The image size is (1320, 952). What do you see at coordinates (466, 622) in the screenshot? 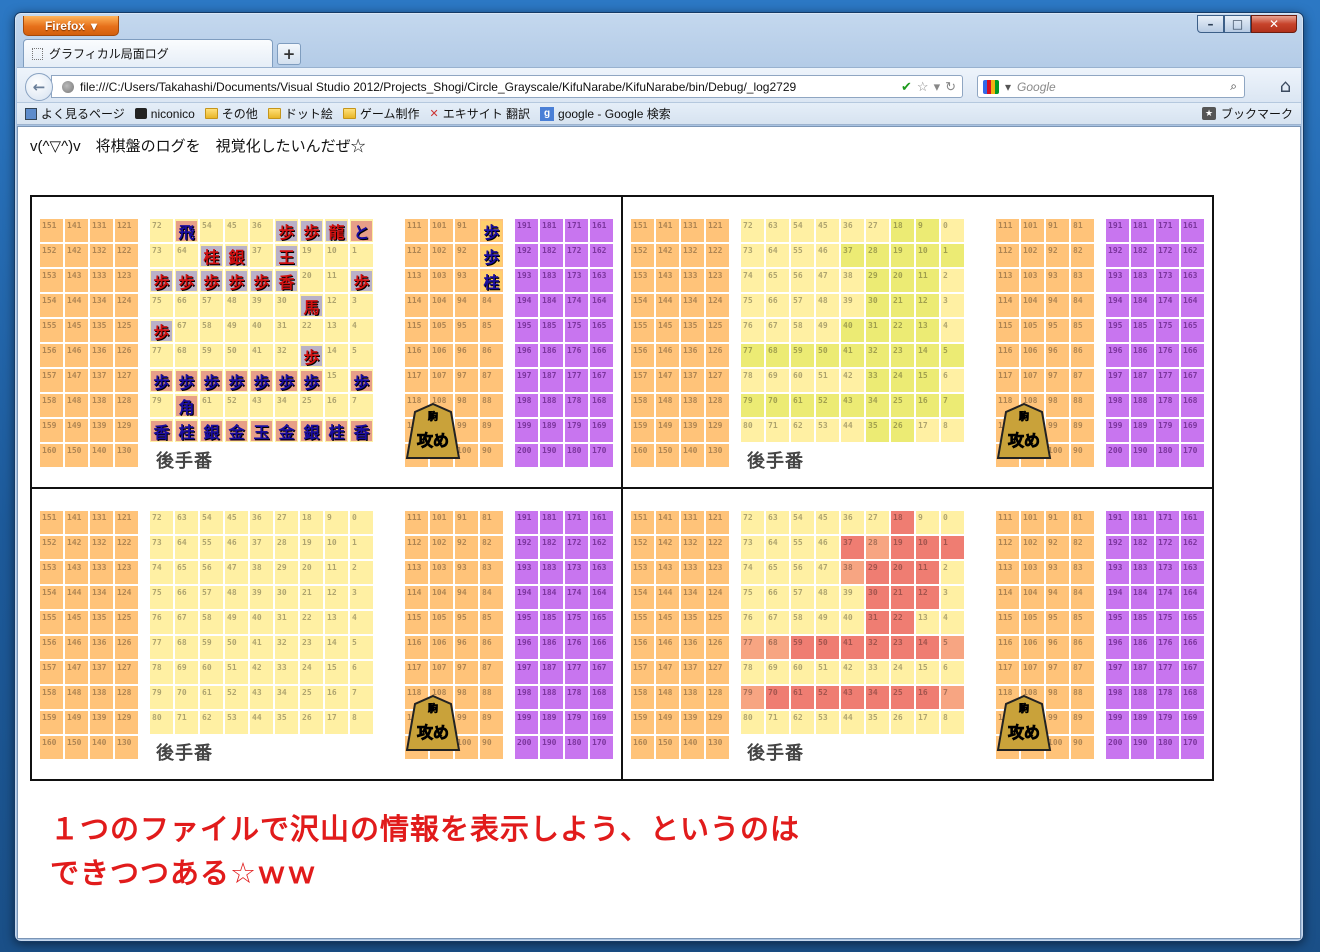
I see `grid-cell: 95` at bounding box center [466, 622].